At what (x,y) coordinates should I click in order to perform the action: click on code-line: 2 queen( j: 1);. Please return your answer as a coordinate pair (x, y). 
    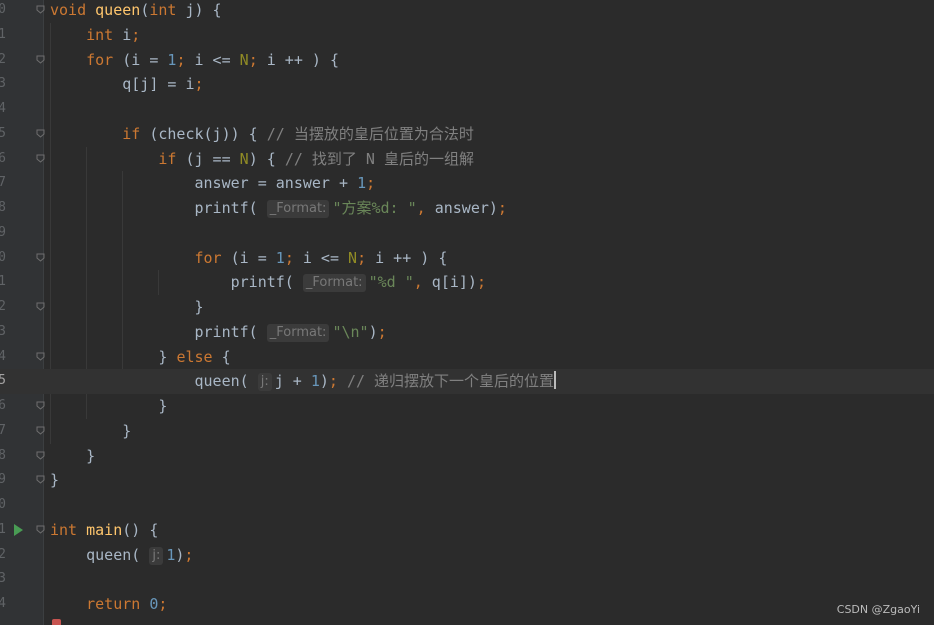
    Looking at the image, I should click on (467, 555).